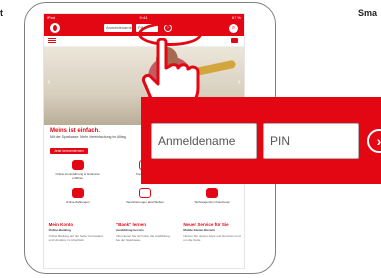  What do you see at coordinates (49, 82) in the screenshot?
I see `carousel-prev-icon: ‹` at bounding box center [49, 82].